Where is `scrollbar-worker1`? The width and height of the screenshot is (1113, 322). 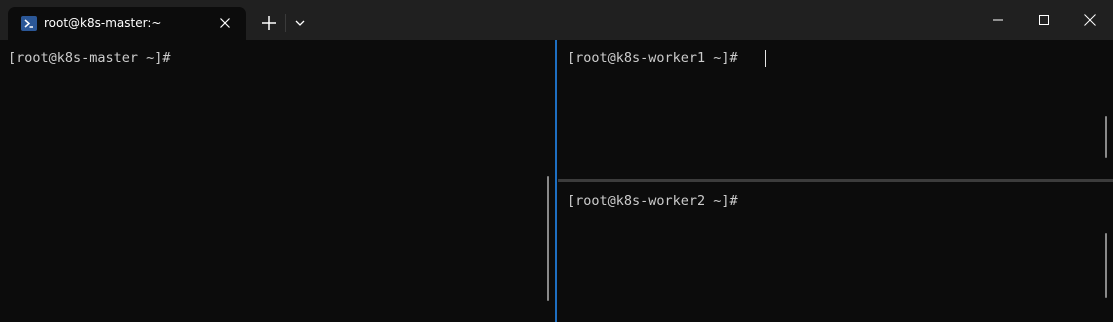 scrollbar-worker1 is located at coordinates (1106, 137).